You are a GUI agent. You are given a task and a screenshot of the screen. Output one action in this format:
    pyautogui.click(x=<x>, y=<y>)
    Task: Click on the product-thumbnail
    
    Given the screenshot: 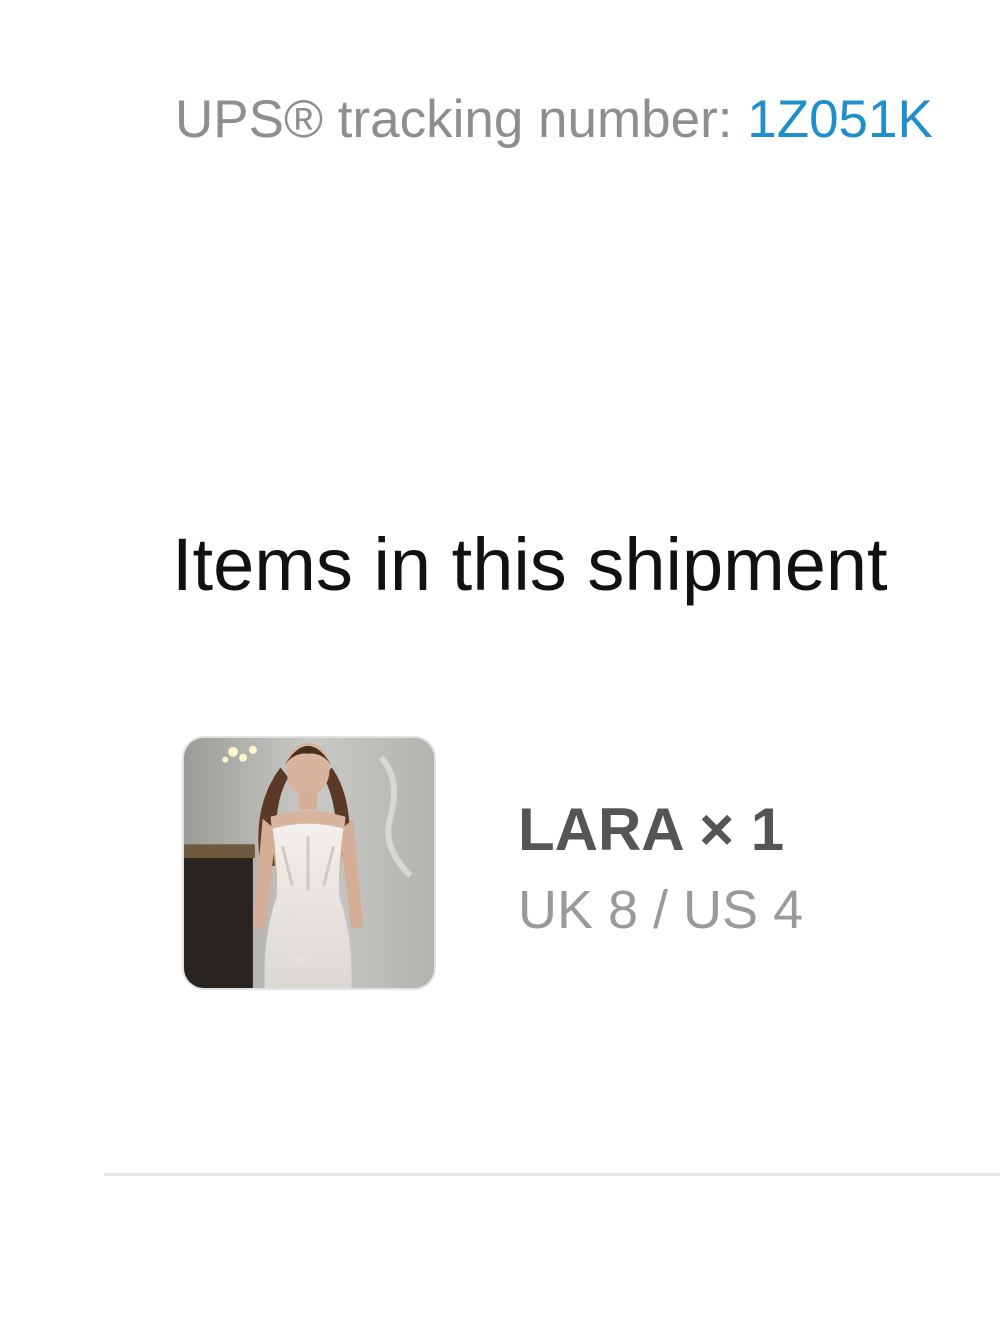 What is the action you would take?
    pyautogui.click(x=309, y=863)
    